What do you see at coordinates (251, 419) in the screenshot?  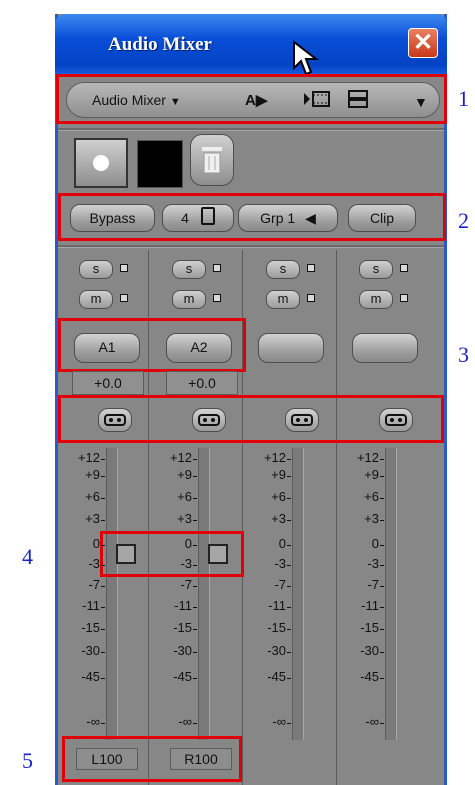 I see `highlight-box-tape` at bounding box center [251, 419].